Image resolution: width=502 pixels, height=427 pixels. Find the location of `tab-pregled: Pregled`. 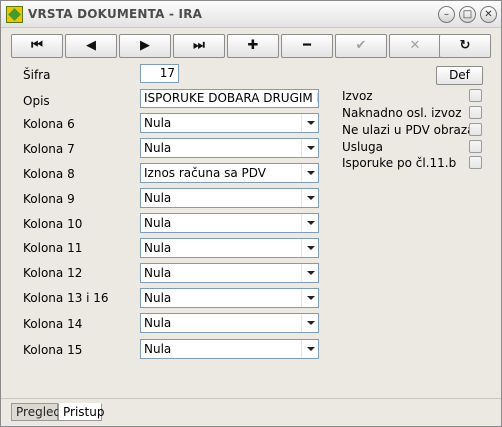

tab-pregled: Pregled is located at coordinates (36, 412).